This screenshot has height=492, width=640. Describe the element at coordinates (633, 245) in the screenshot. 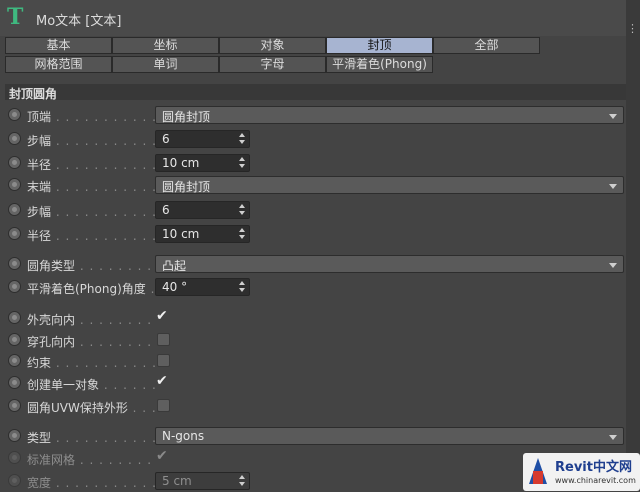

I see `side-scroll-strip: ⋮` at that location.